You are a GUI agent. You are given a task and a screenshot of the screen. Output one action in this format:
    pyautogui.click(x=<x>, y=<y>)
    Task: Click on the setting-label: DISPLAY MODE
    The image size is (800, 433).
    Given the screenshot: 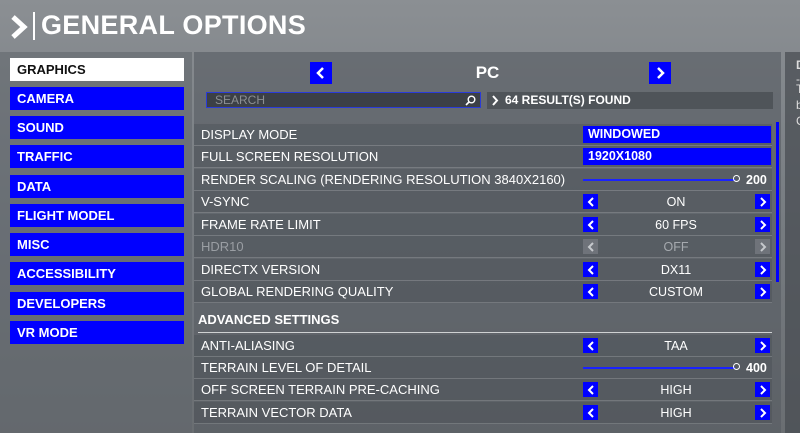 What is the action you would take?
    pyautogui.click(x=249, y=134)
    